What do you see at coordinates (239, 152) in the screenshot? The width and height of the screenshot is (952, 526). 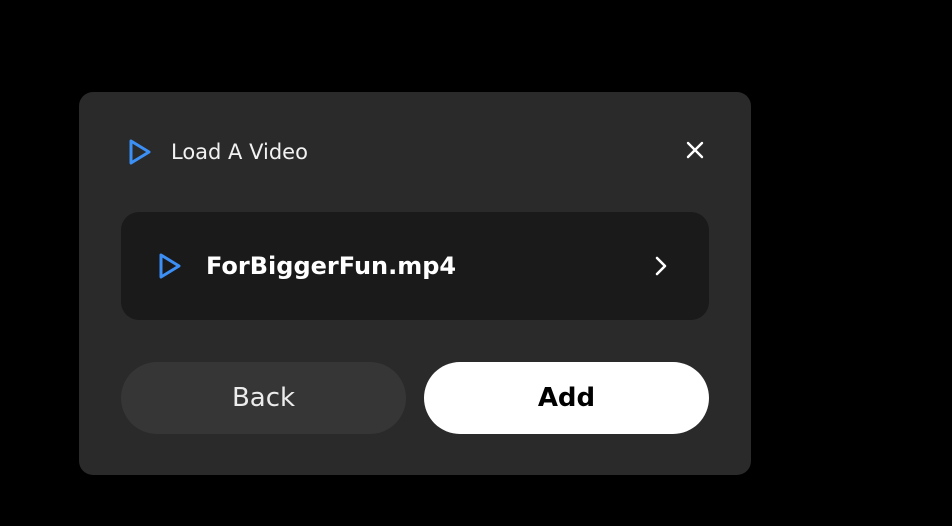 I see `dialog-title: Load A Video` at bounding box center [239, 152].